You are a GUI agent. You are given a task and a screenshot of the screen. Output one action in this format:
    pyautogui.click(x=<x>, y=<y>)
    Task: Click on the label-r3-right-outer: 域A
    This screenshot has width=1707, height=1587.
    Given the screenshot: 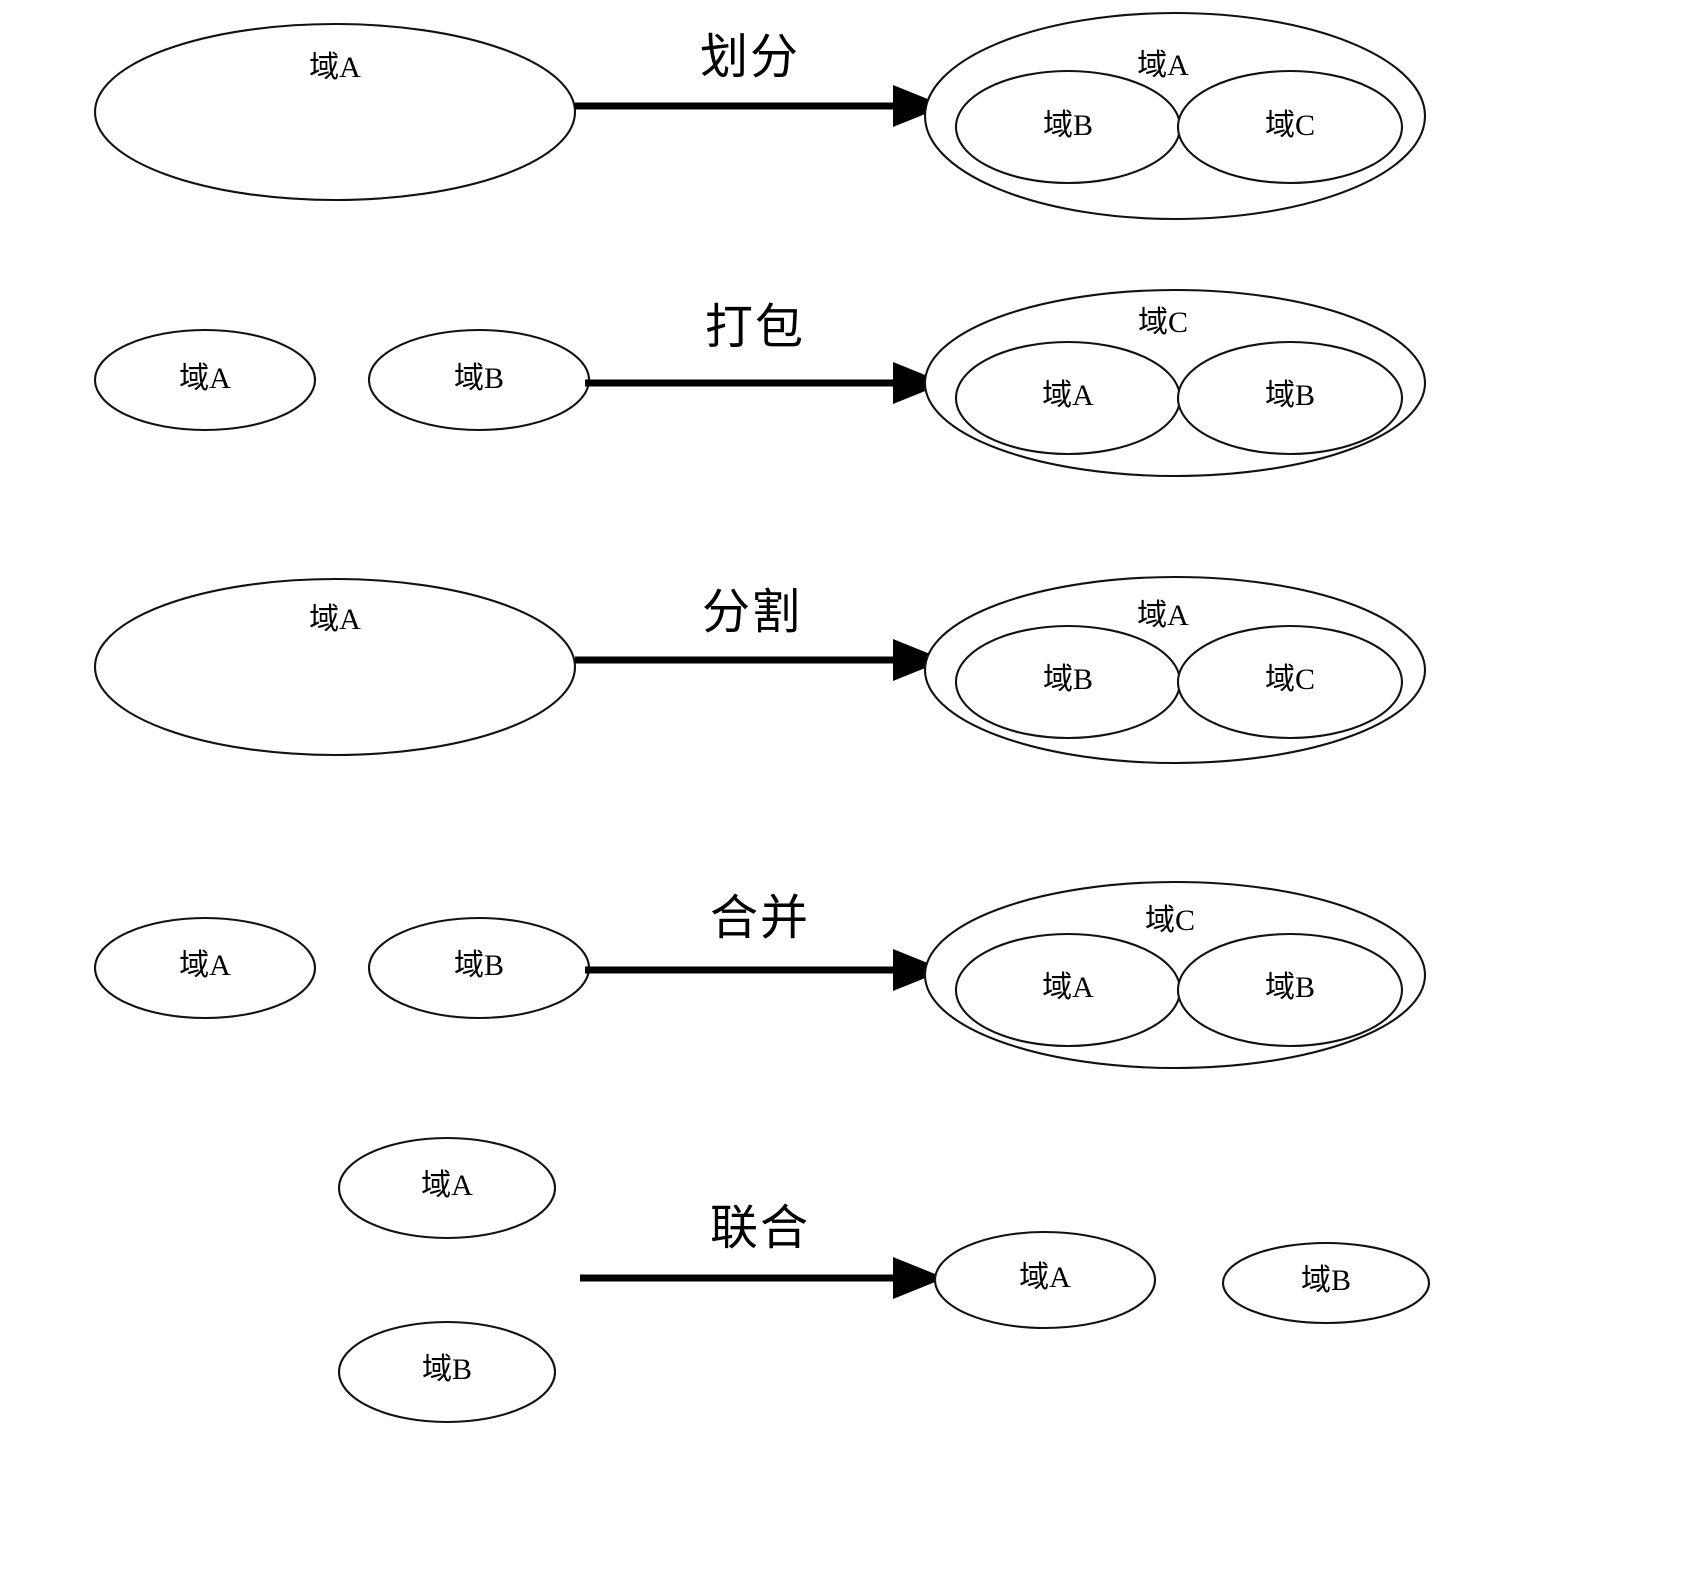 What is the action you would take?
    pyautogui.click(x=1163, y=615)
    